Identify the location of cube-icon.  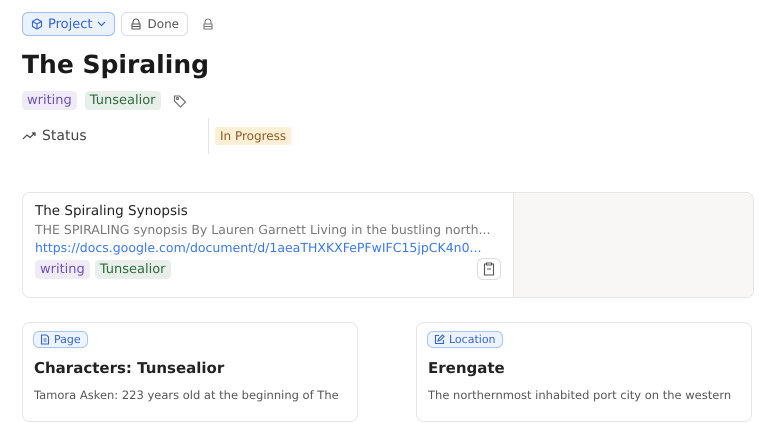
(37, 24).